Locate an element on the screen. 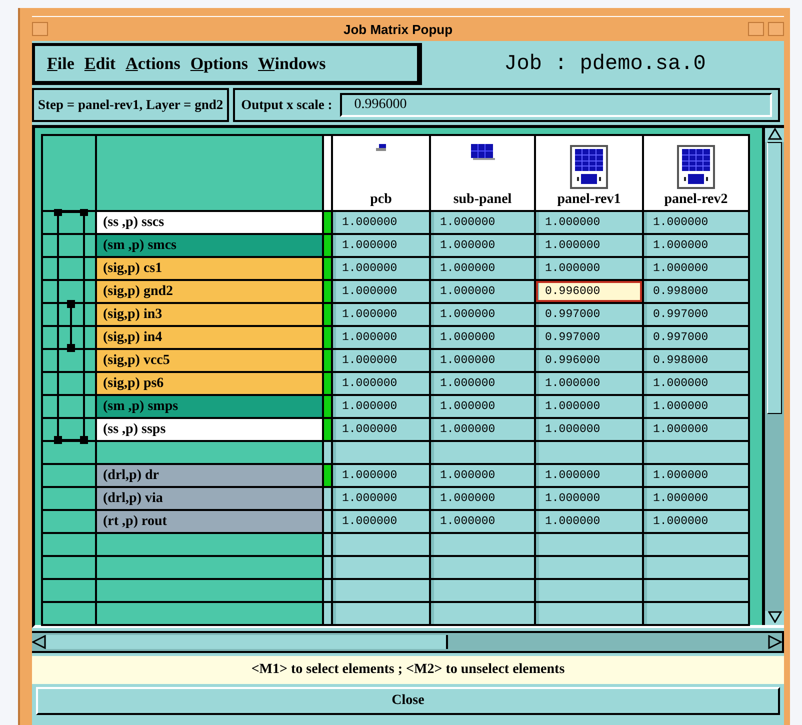 The width and height of the screenshot is (802, 725). layer-name: (sig,p) gnd2 is located at coordinates (209, 291).